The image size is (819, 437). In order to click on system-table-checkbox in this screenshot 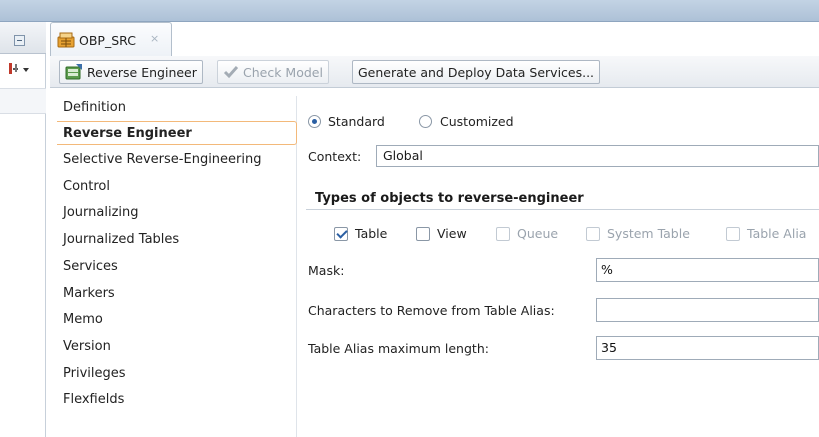, I will do `click(593, 234)`.